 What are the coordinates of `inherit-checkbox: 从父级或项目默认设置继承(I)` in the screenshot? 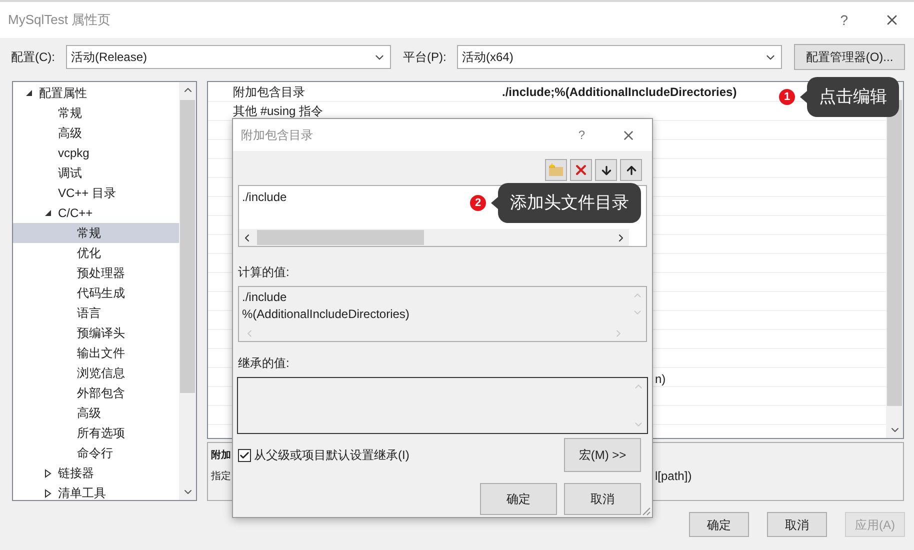 It's located at (324, 455).